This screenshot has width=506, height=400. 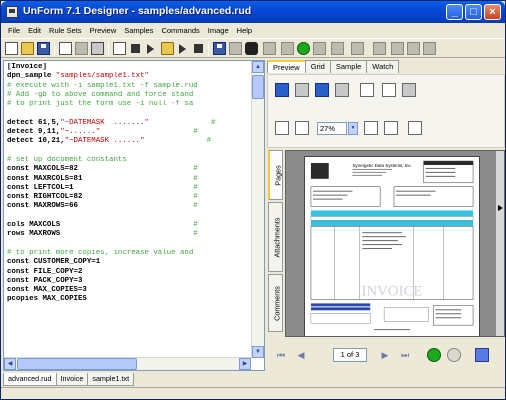 I want to click on zoom-icon, so click(x=357, y=48).